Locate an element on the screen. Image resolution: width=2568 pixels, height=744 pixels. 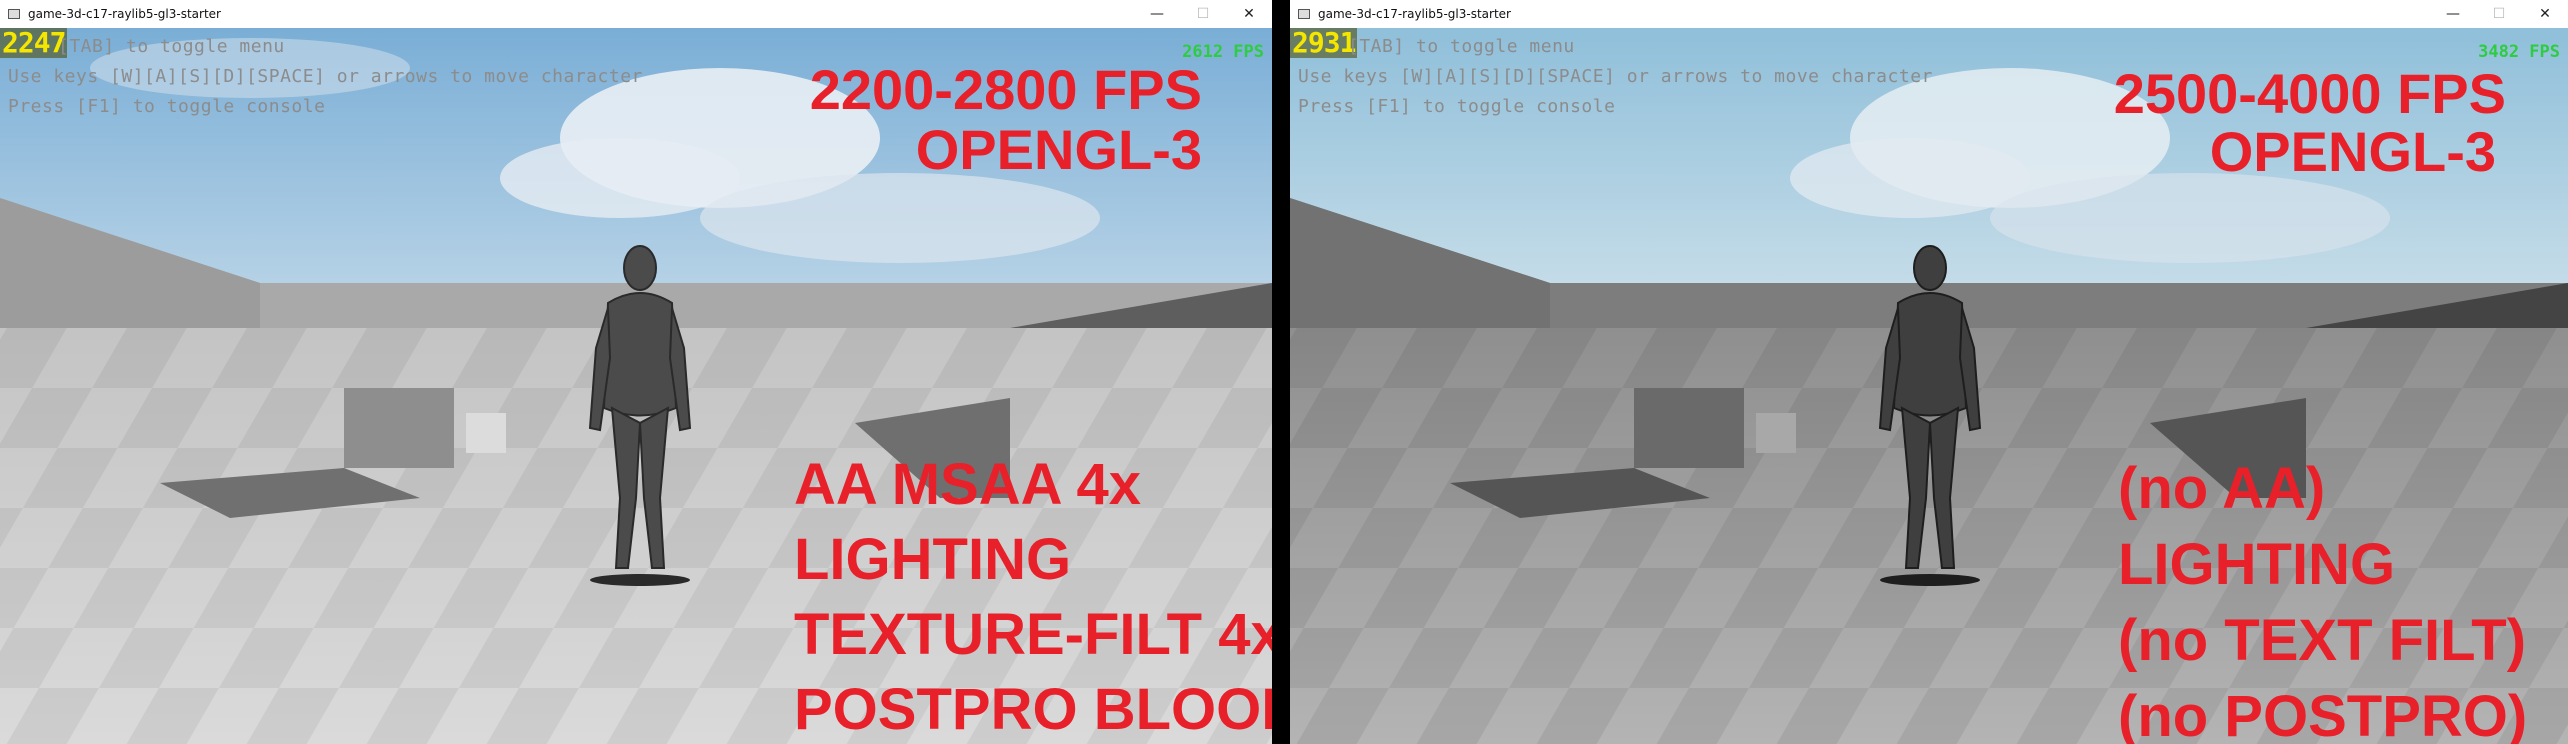
fps-range-label: 2500-4000 FPS is located at coordinates (2309, 93).